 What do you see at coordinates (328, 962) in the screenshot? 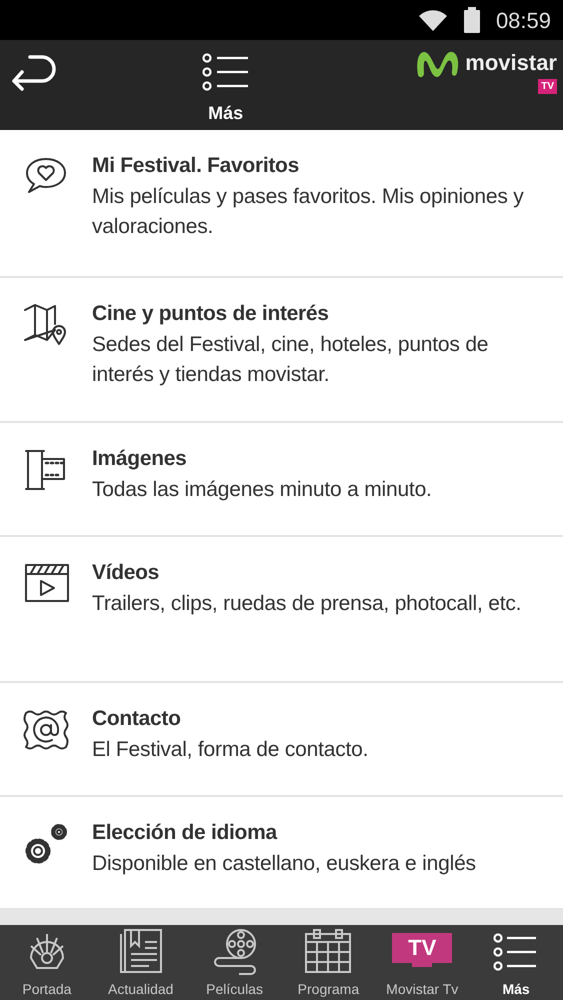
I see `tab-item: Programa` at bounding box center [328, 962].